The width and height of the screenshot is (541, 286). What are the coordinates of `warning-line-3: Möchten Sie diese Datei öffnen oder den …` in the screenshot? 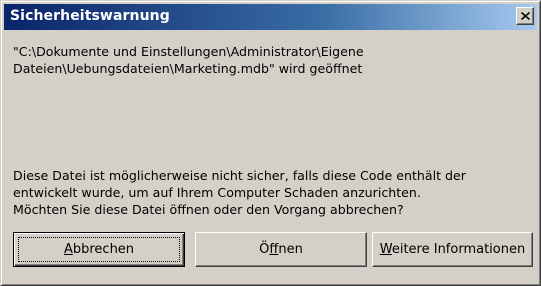 It's located at (208, 209).